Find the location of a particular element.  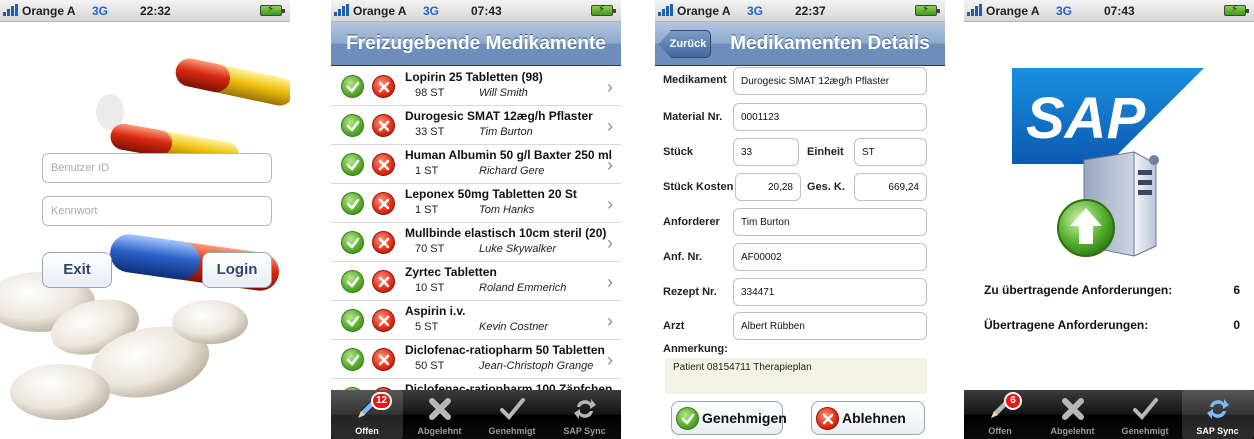

stueck-field: 33 is located at coordinates (766, 152).